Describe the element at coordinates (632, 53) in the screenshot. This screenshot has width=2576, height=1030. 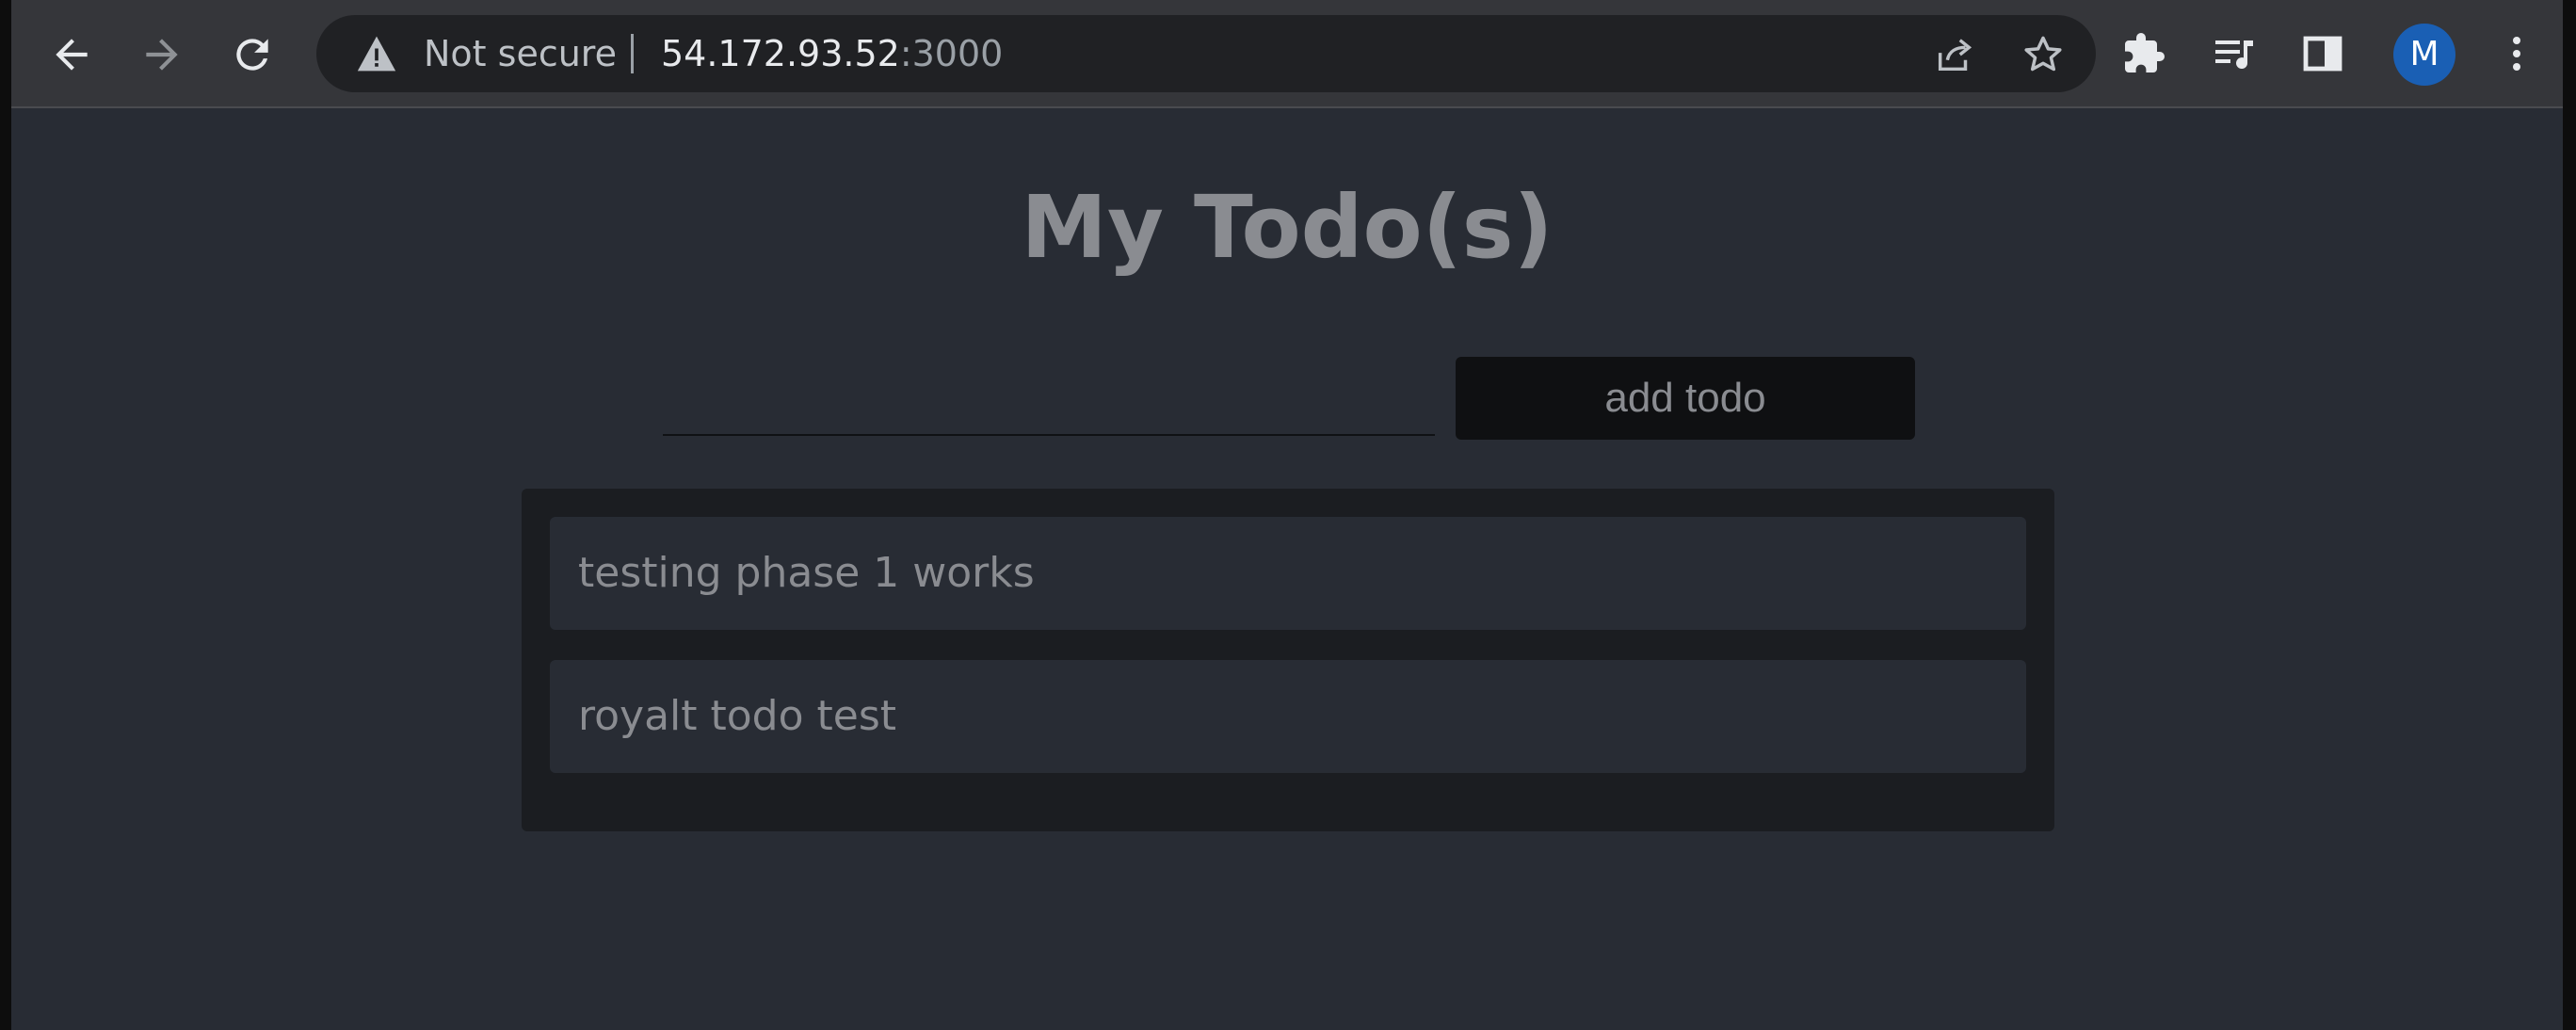
I see `address-divider` at that location.